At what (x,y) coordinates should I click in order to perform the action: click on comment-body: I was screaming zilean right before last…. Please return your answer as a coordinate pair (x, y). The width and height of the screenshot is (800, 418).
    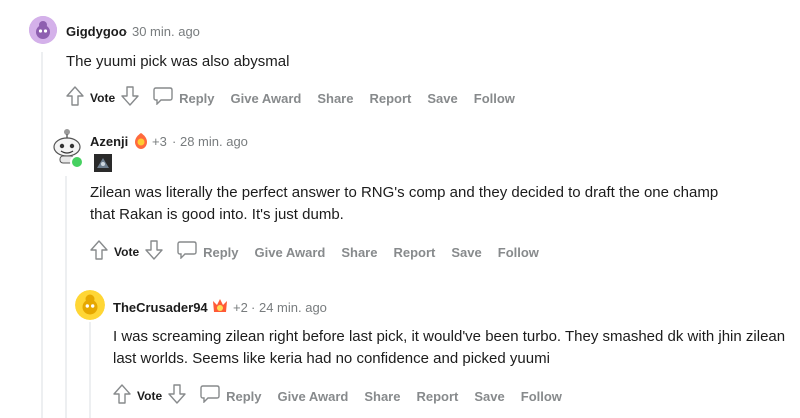
    Looking at the image, I should click on (449, 347).